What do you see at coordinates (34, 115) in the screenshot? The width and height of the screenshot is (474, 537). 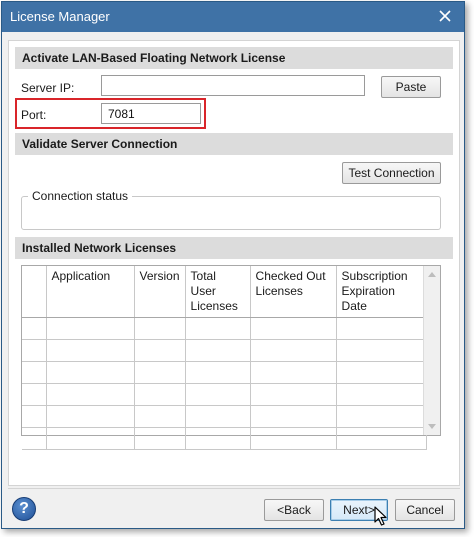 I see `port-label: Port:` at bounding box center [34, 115].